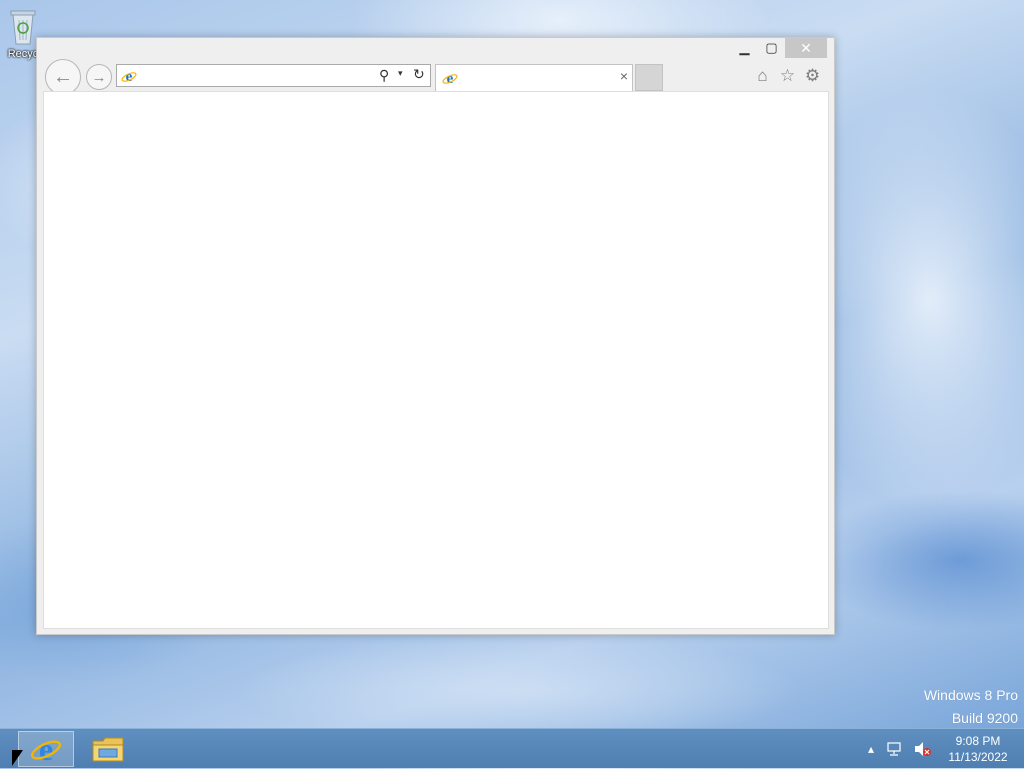 This screenshot has height=769, width=1024. I want to click on search-icon: ⚲, so click(384, 75).